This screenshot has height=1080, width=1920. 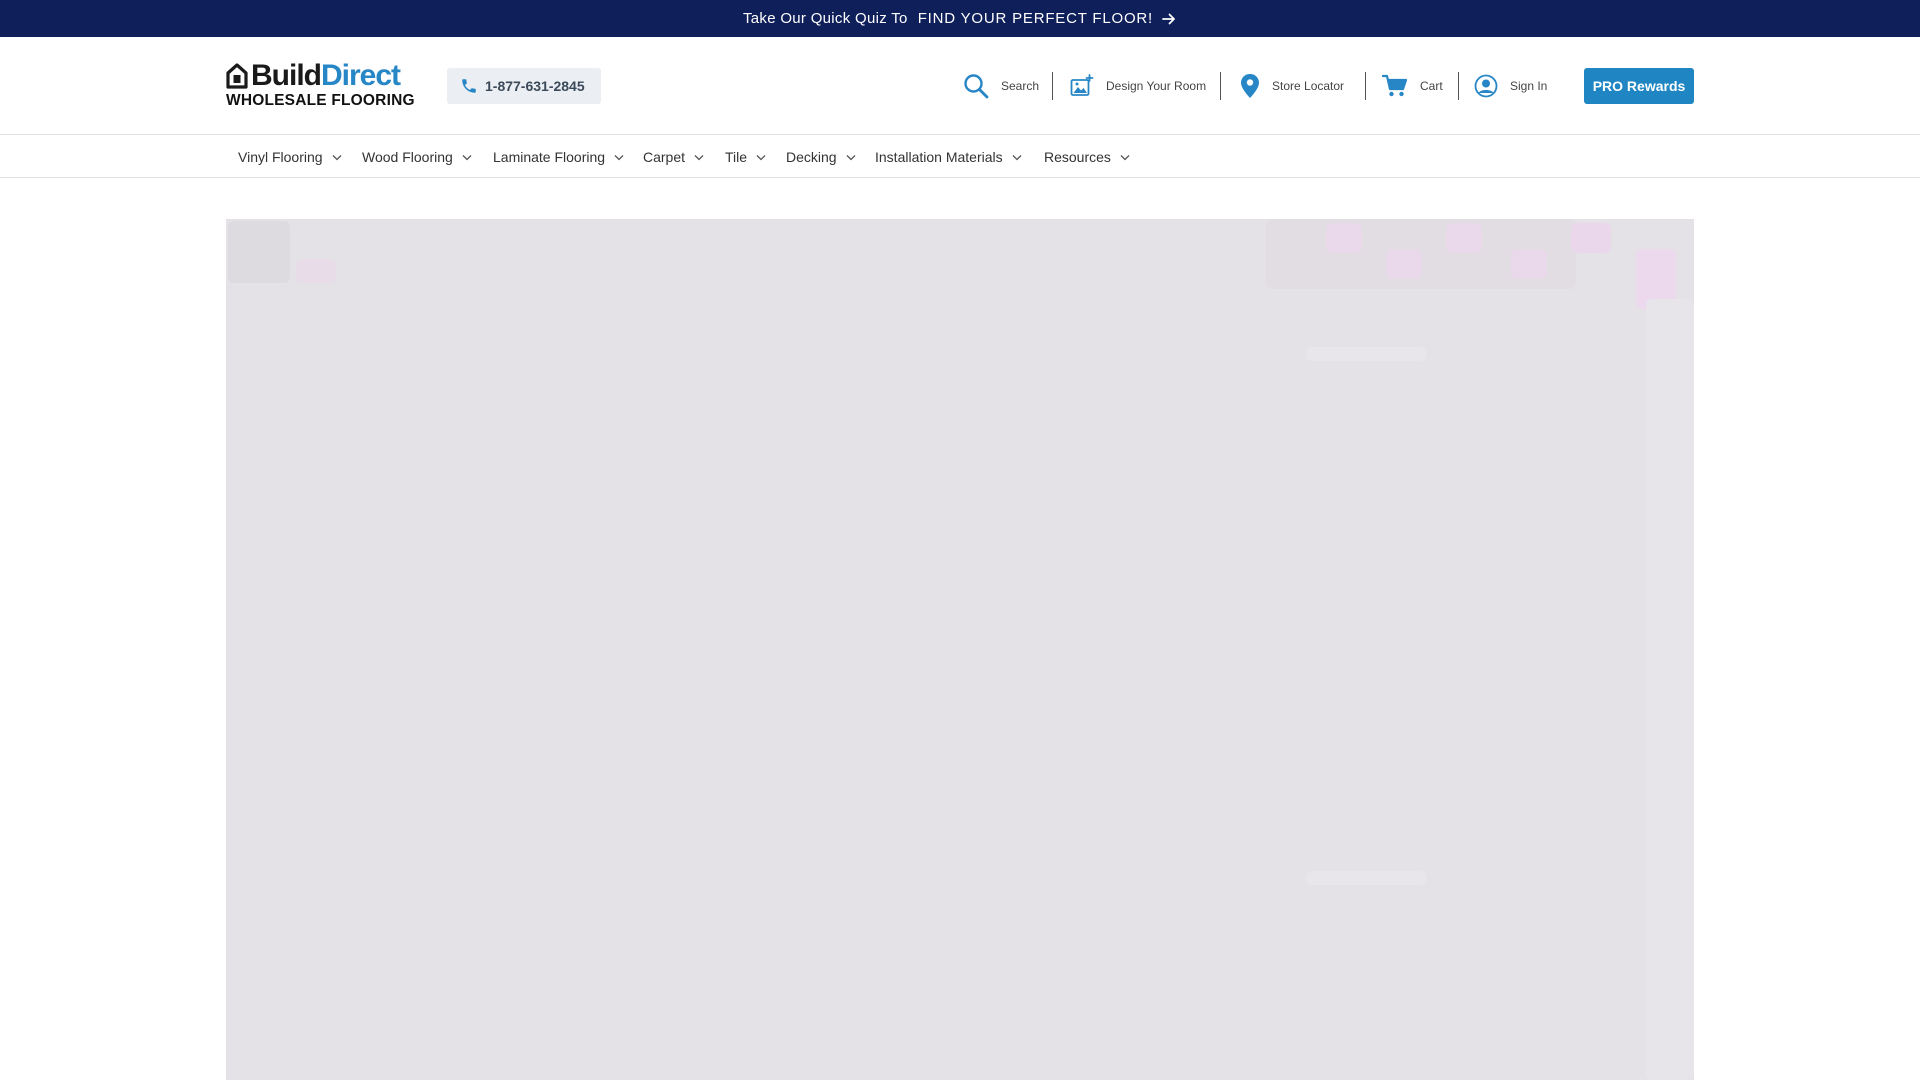 I want to click on sign-in-link: Sign In, so click(x=1510, y=86).